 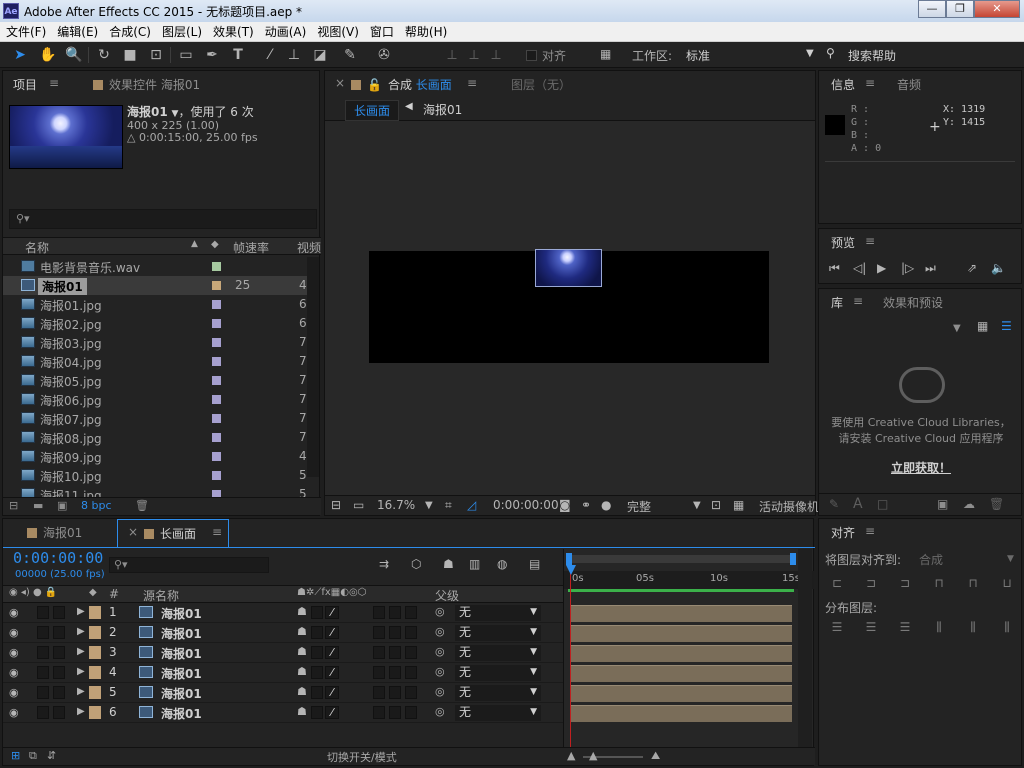 I want to click on roto-brush-tool-icon: ✎, so click(x=350, y=55).